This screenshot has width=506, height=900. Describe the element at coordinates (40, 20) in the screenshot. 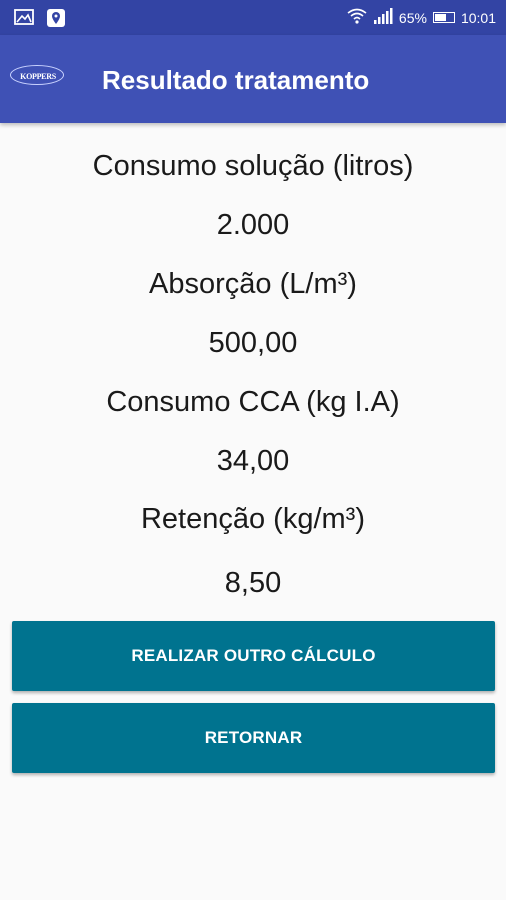

I see `status-left-icons` at that location.